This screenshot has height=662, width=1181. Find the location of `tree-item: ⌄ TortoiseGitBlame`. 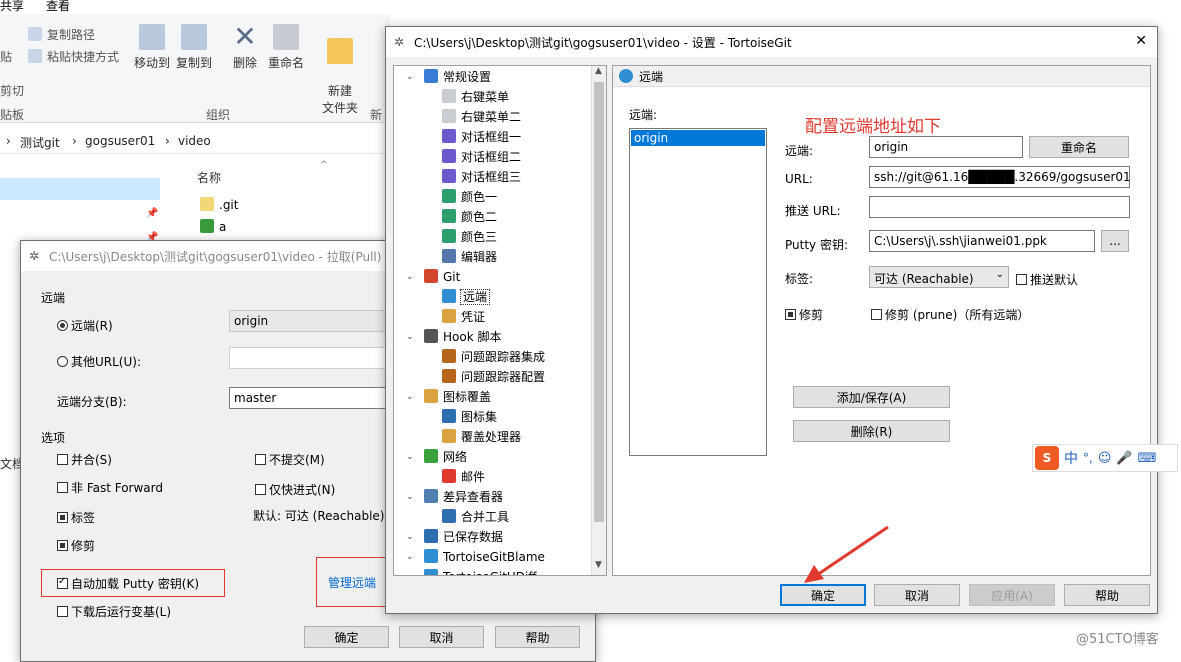

tree-item: ⌄ TortoiseGitBlame is located at coordinates (475, 557).